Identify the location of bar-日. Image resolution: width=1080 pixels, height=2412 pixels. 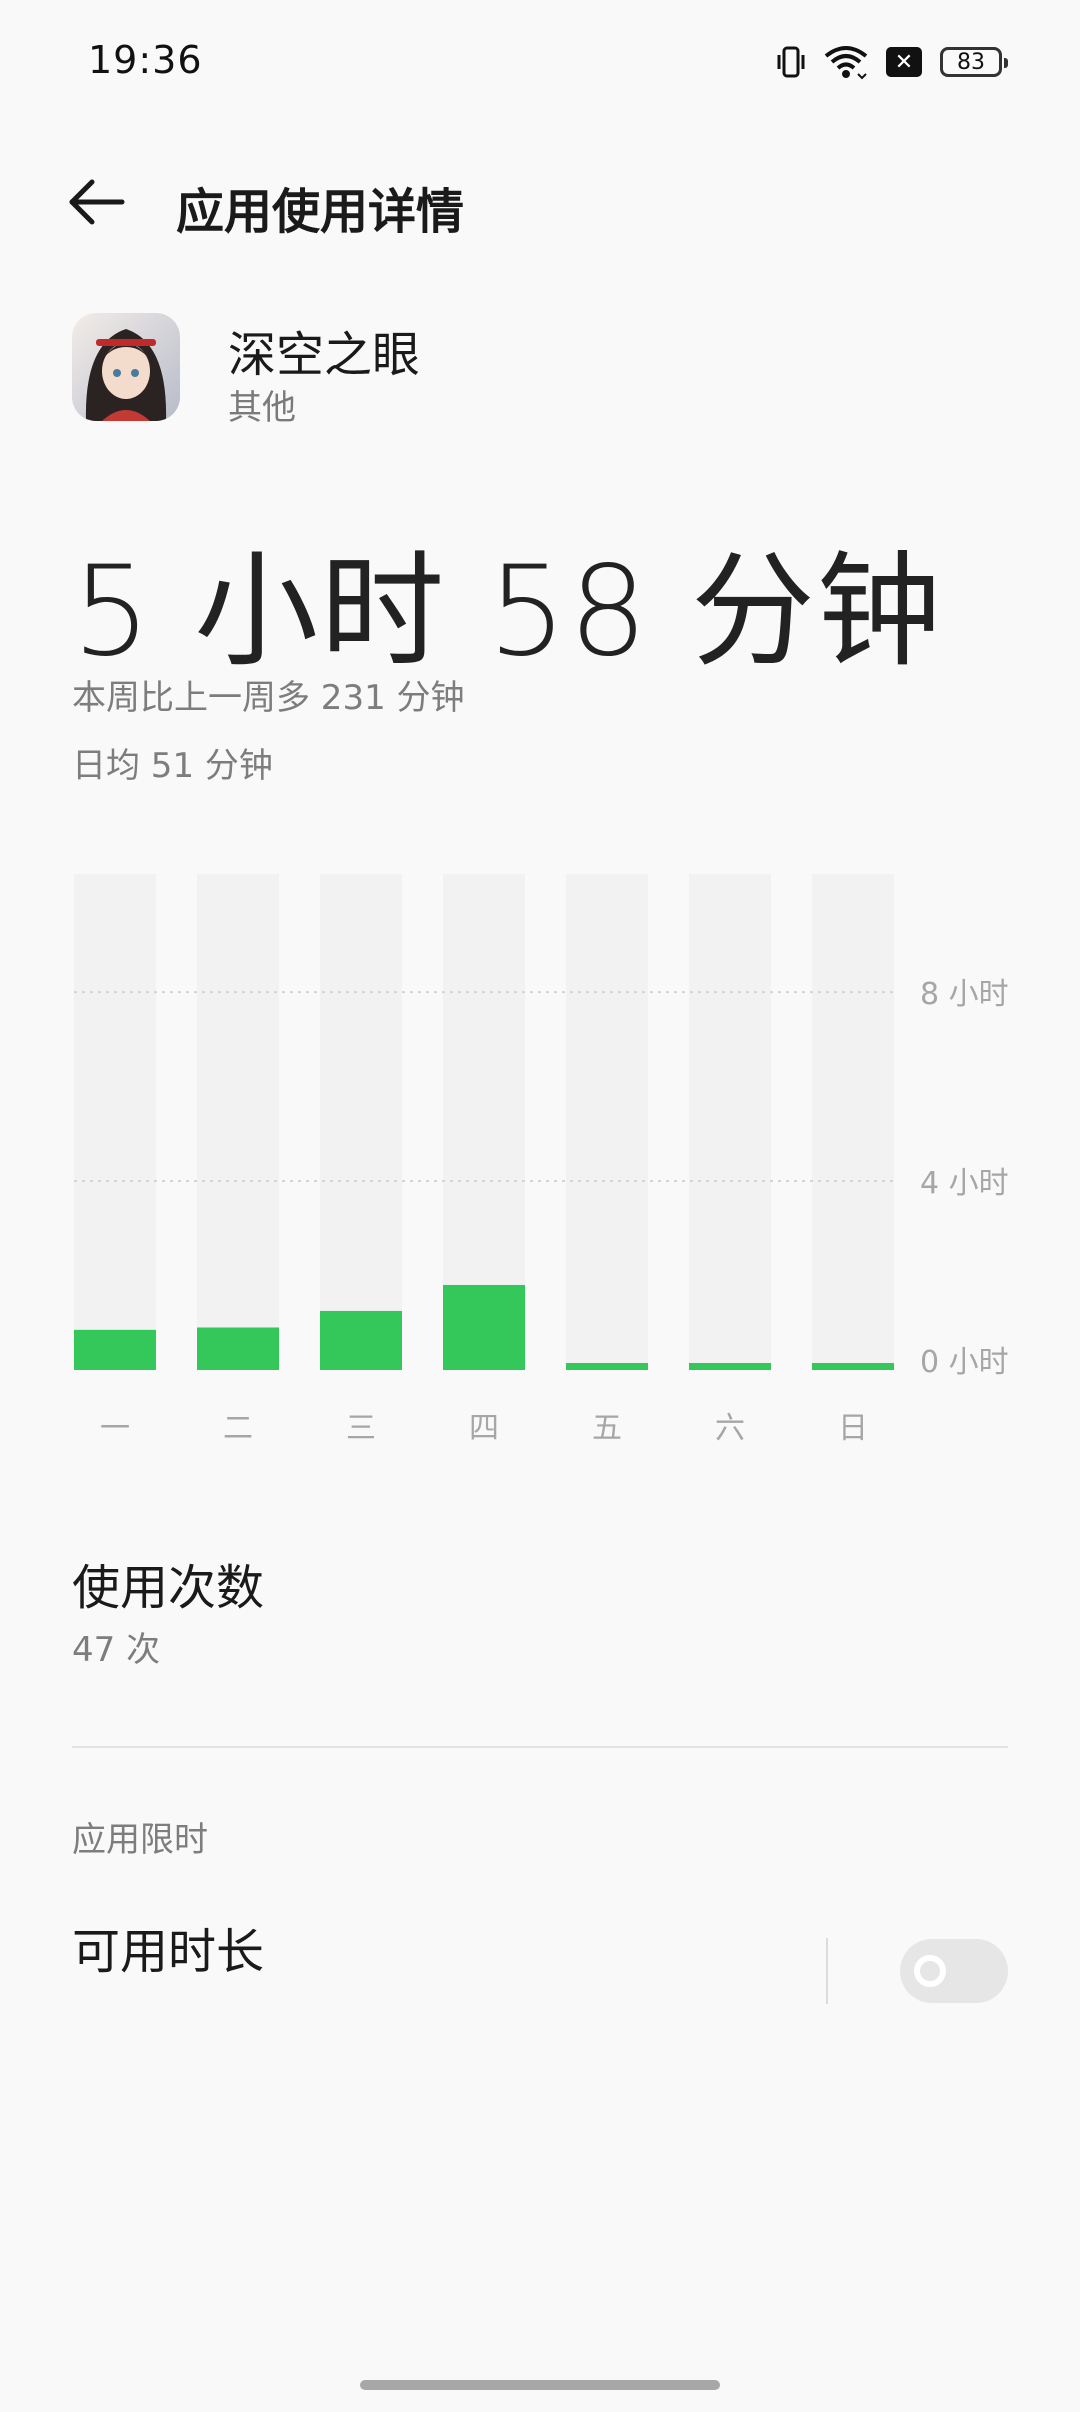
(853, 1366).